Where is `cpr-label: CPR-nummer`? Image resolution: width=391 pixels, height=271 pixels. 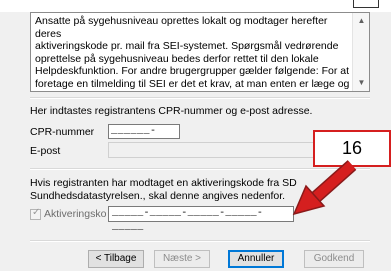 cpr-label: CPR-nummer is located at coordinates (62, 132).